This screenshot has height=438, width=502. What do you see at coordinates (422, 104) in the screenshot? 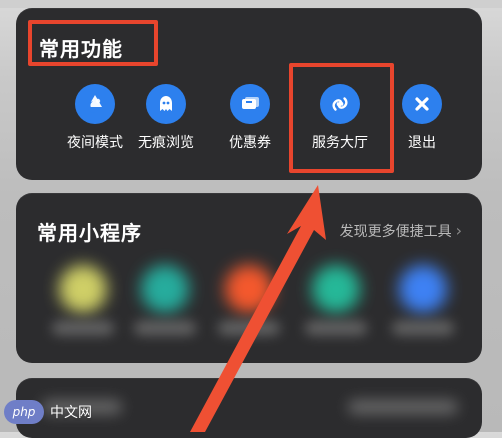
I see `exit-x-icon` at bounding box center [422, 104].